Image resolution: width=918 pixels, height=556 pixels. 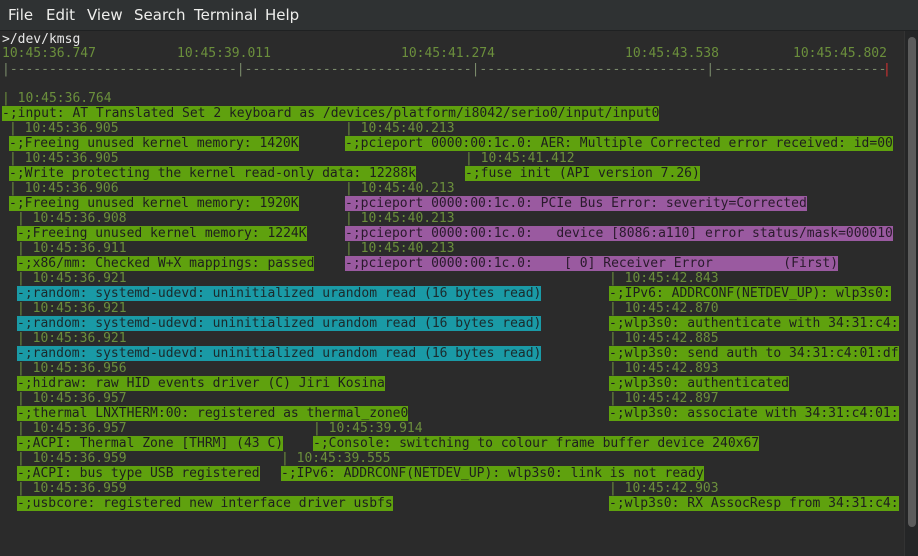 I want to click on menu-view: View, so click(x=105, y=15).